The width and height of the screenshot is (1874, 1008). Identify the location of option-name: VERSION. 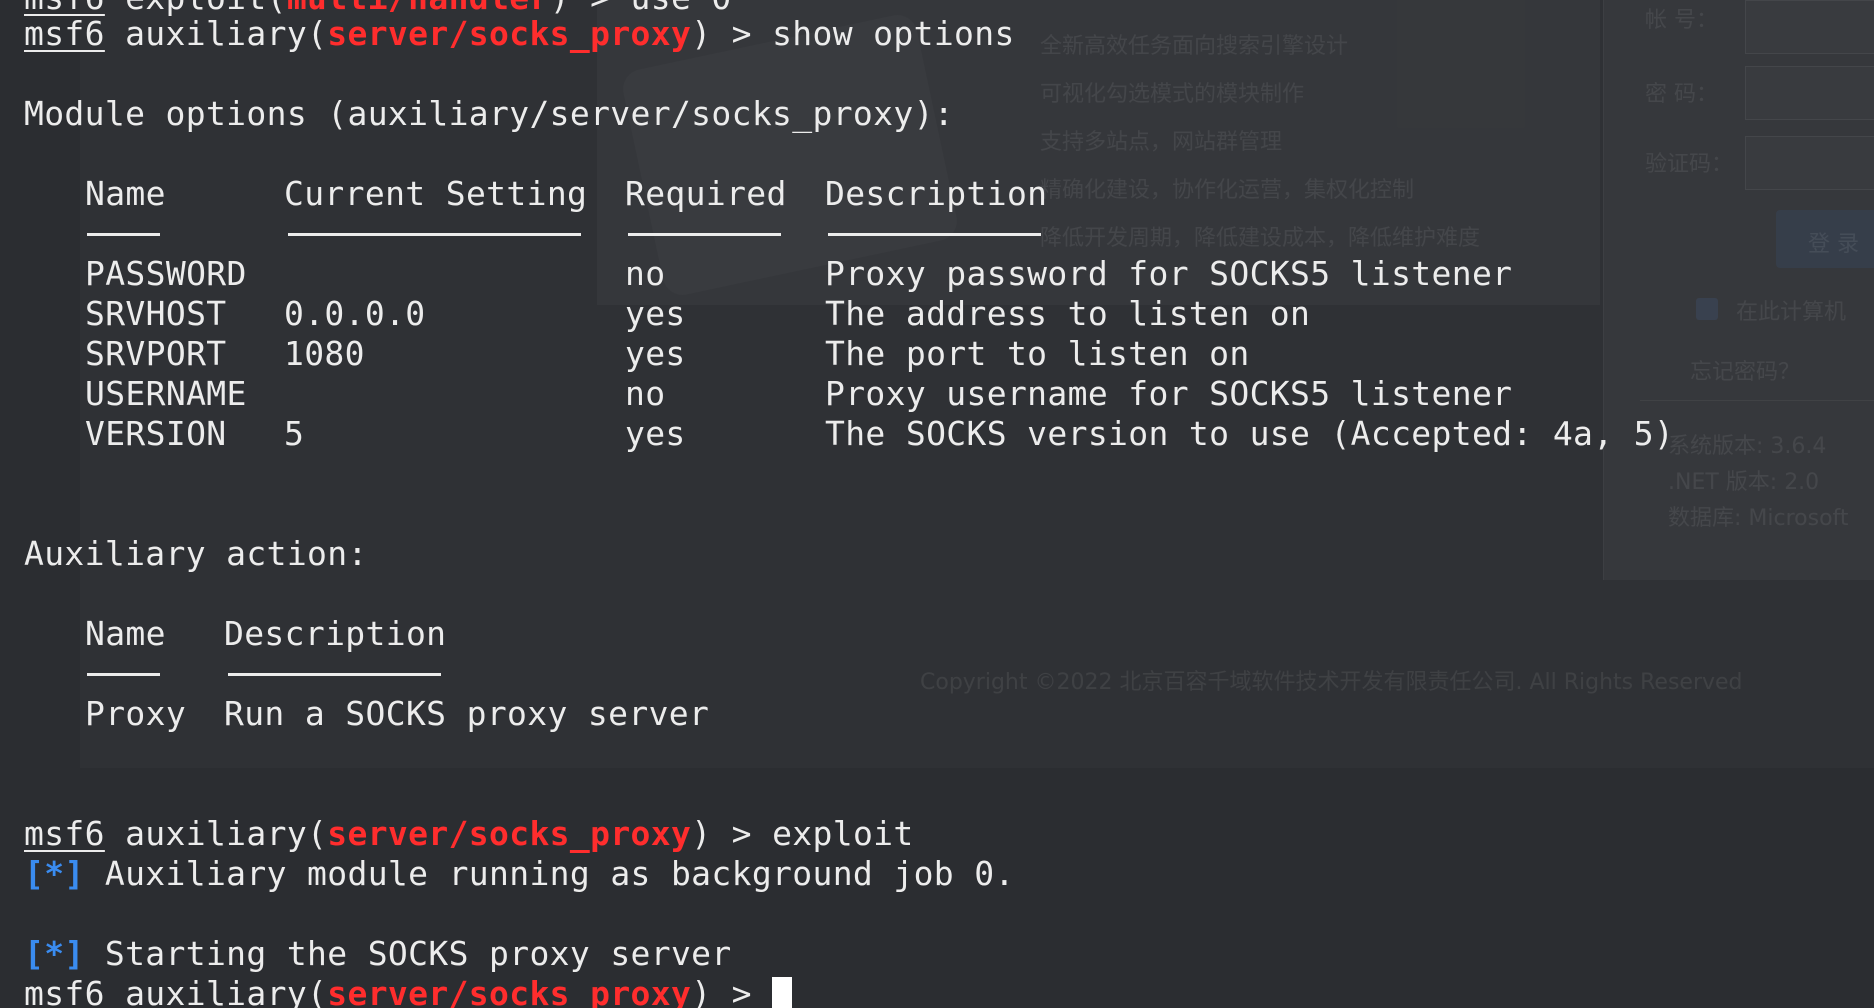
(156, 433).